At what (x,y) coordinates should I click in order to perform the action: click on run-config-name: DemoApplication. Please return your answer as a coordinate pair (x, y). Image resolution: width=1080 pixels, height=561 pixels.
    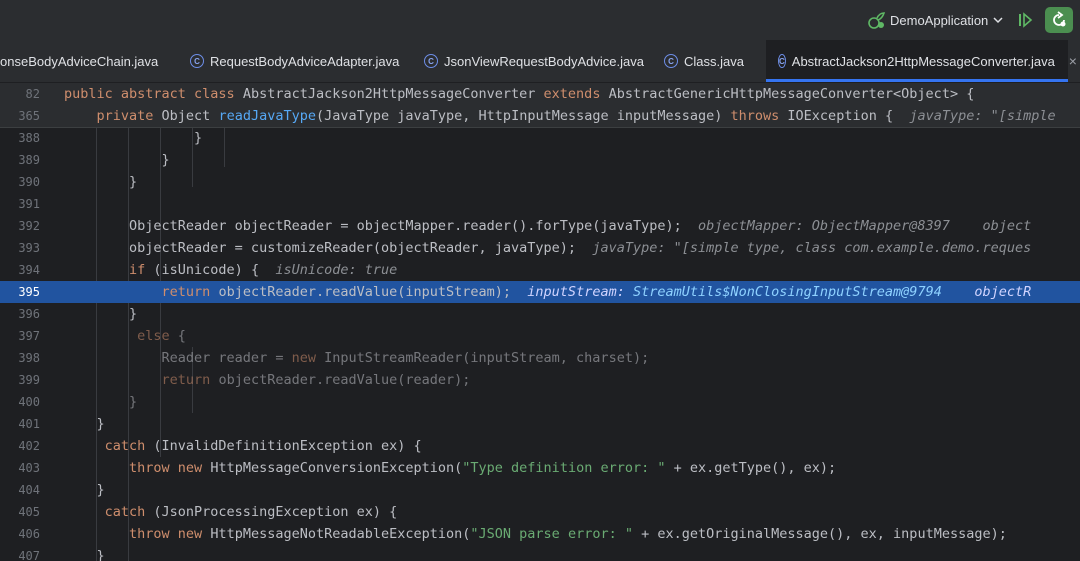
    Looking at the image, I should click on (939, 20).